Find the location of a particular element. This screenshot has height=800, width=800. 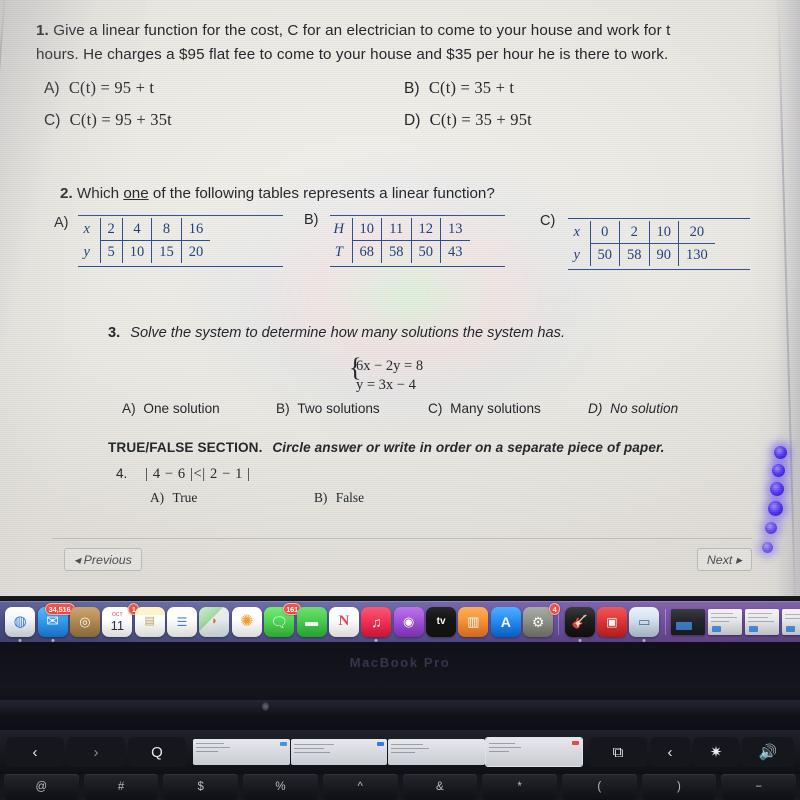

dock-icon-facetime: ▬ is located at coordinates (311, 621).